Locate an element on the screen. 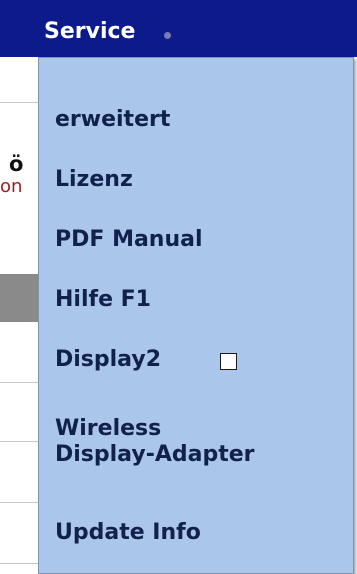 Image resolution: width=357 pixels, height=574 pixels. menu-item-pdf-manual: PDF Manual is located at coordinates (129, 240).